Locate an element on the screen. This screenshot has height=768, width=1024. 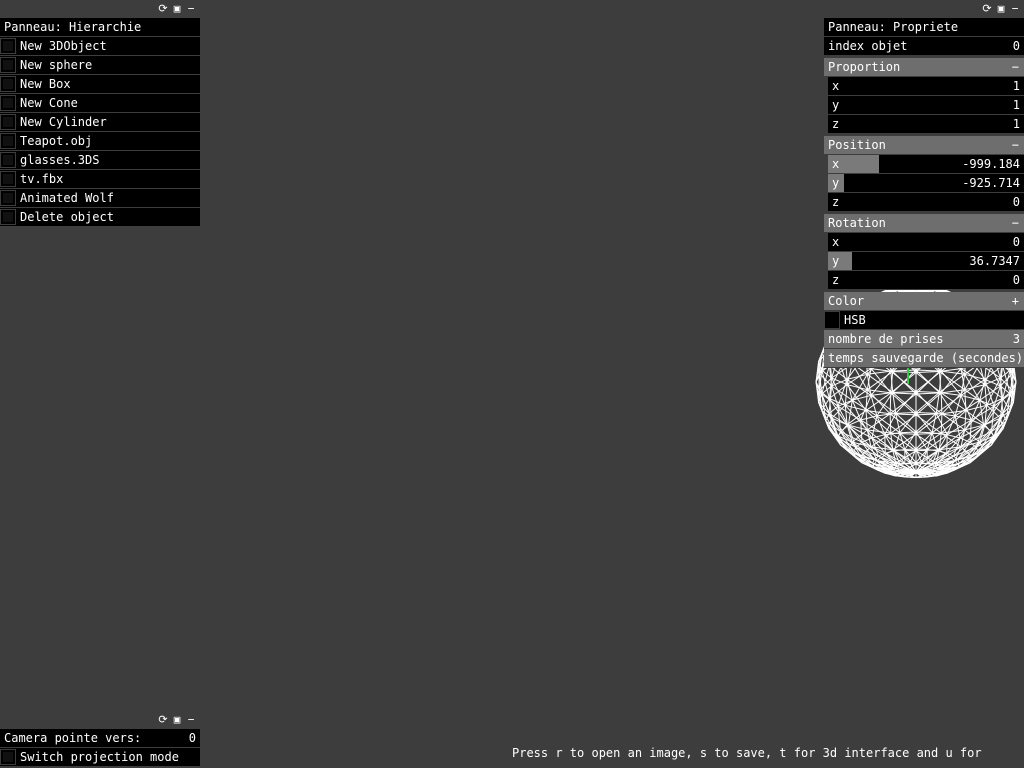
field-label: nombre de prises is located at coordinates (886, 339).